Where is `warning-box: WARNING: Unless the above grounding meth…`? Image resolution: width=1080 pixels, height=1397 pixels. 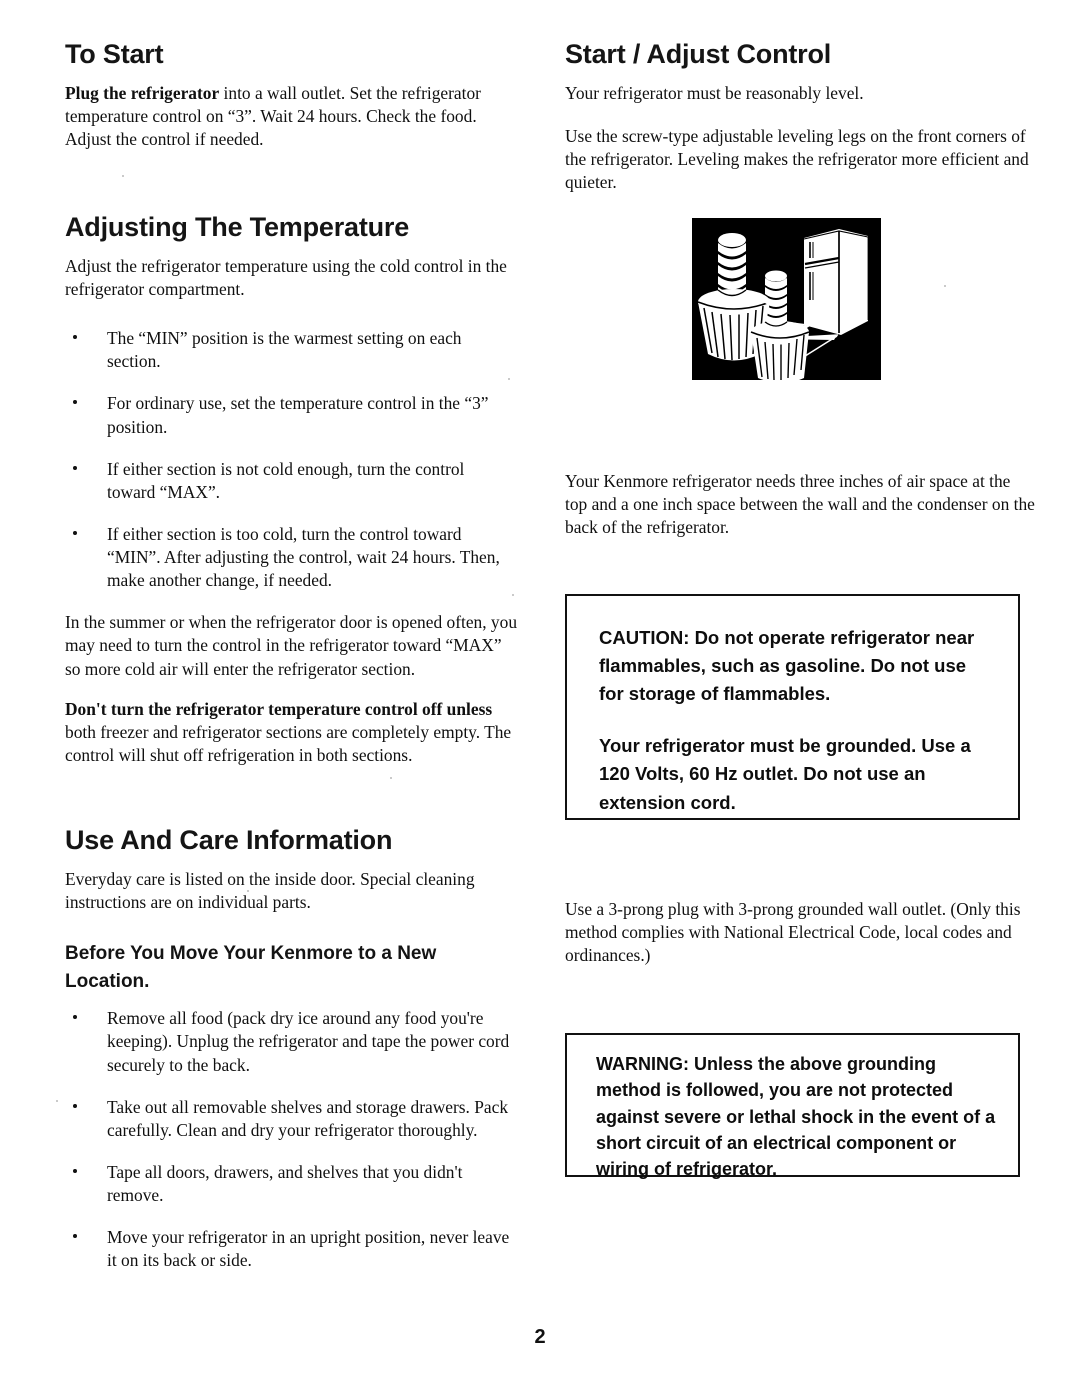 warning-box: WARNING: Unless the above grounding meth… is located at coordinates (792, 1106).